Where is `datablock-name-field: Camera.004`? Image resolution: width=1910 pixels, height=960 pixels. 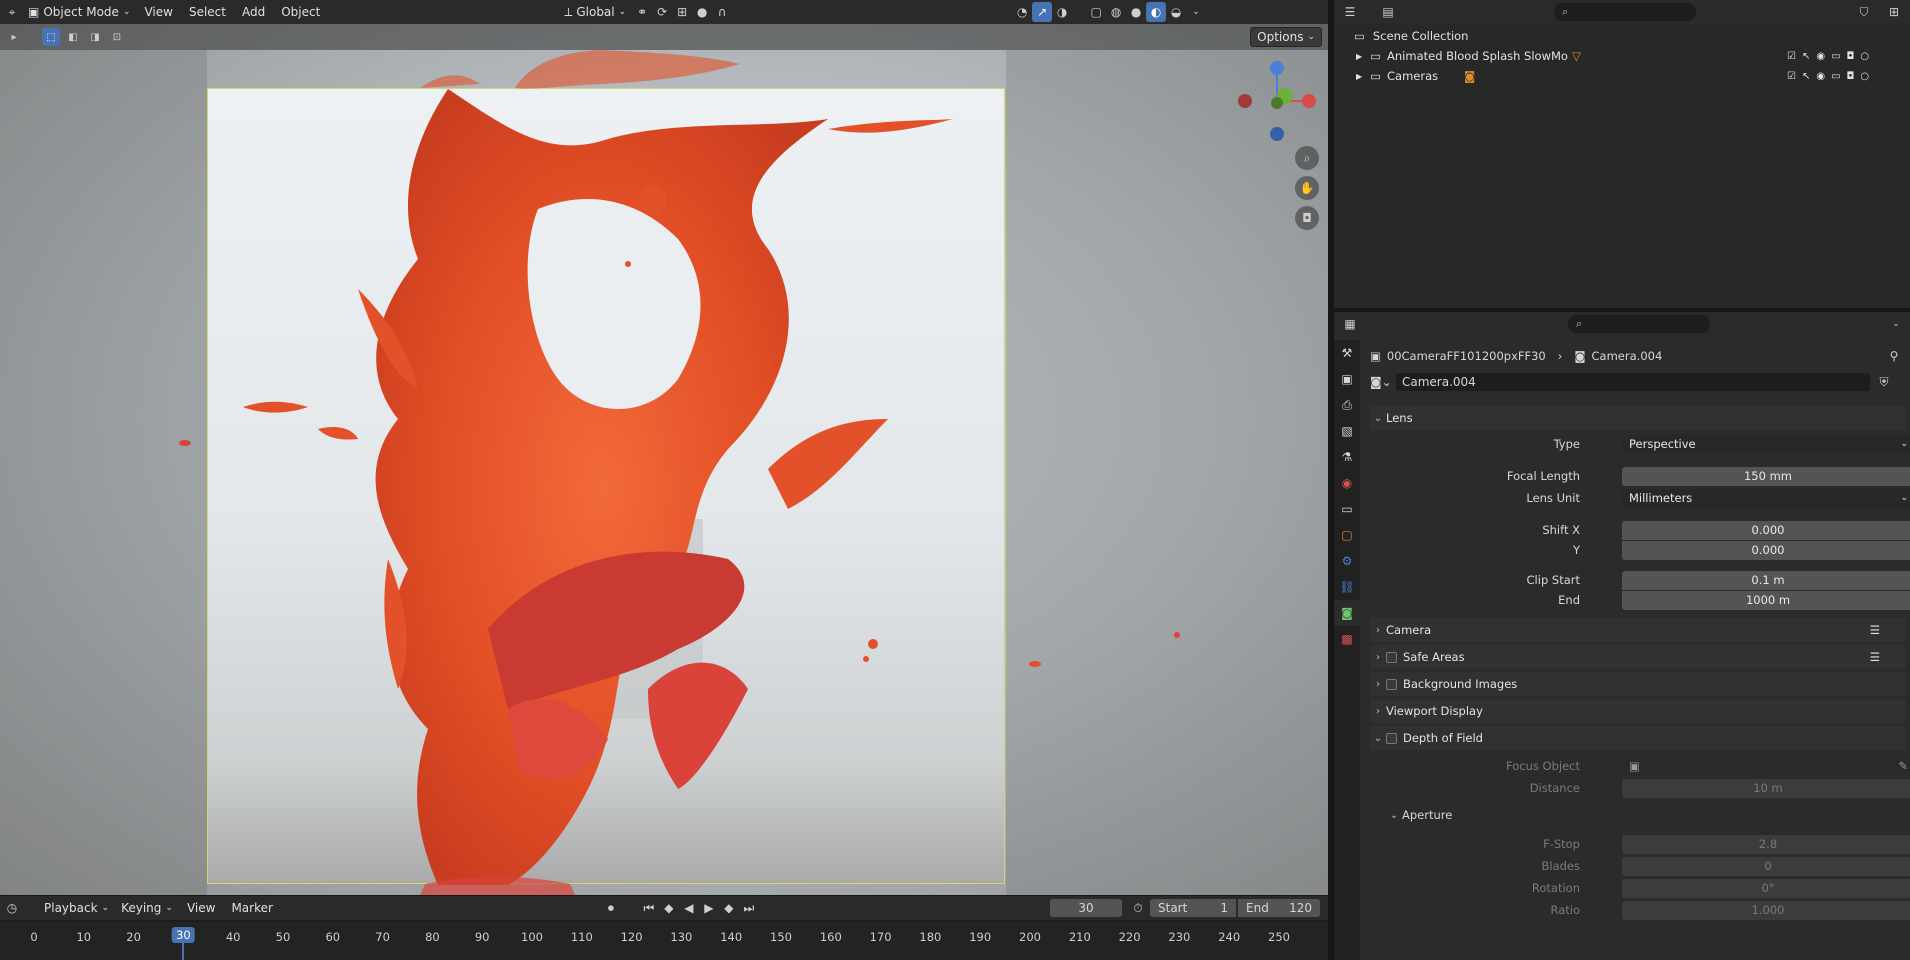 datablock-name-field: Camera.004 is located at coordinates (1633, 382).